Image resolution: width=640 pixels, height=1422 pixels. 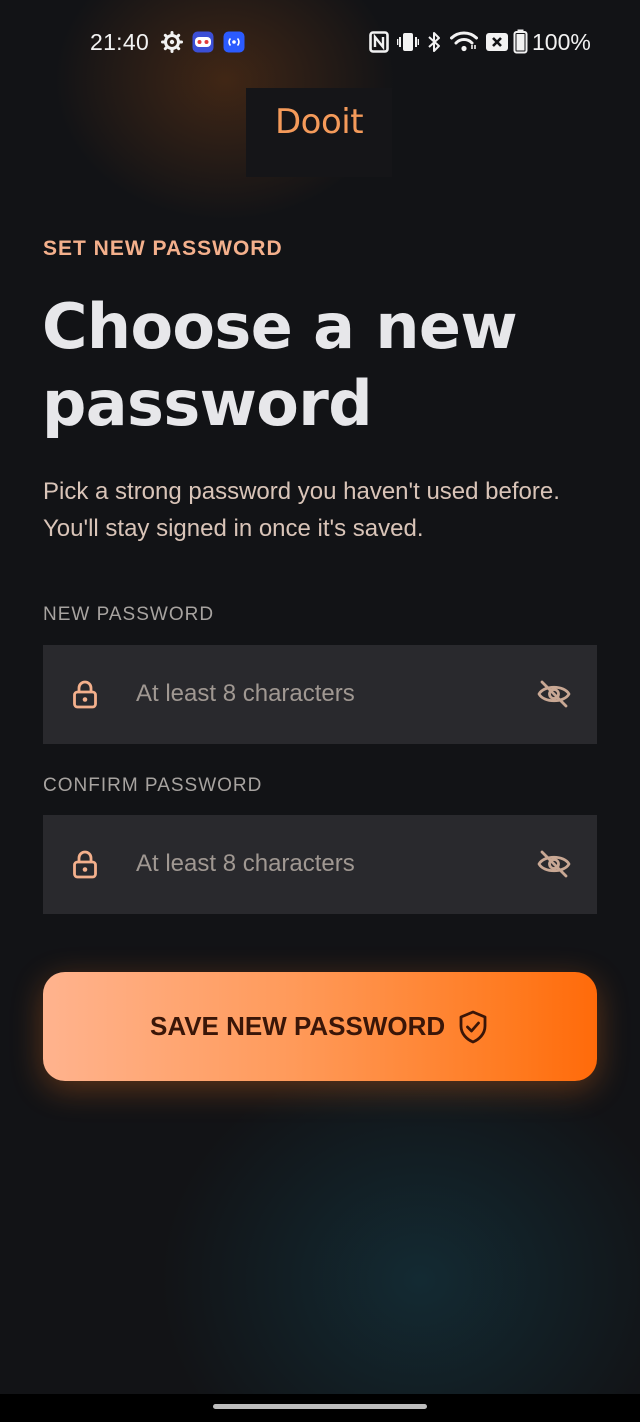 I want to click on confirm-password-field, so click(x=320, y=864).